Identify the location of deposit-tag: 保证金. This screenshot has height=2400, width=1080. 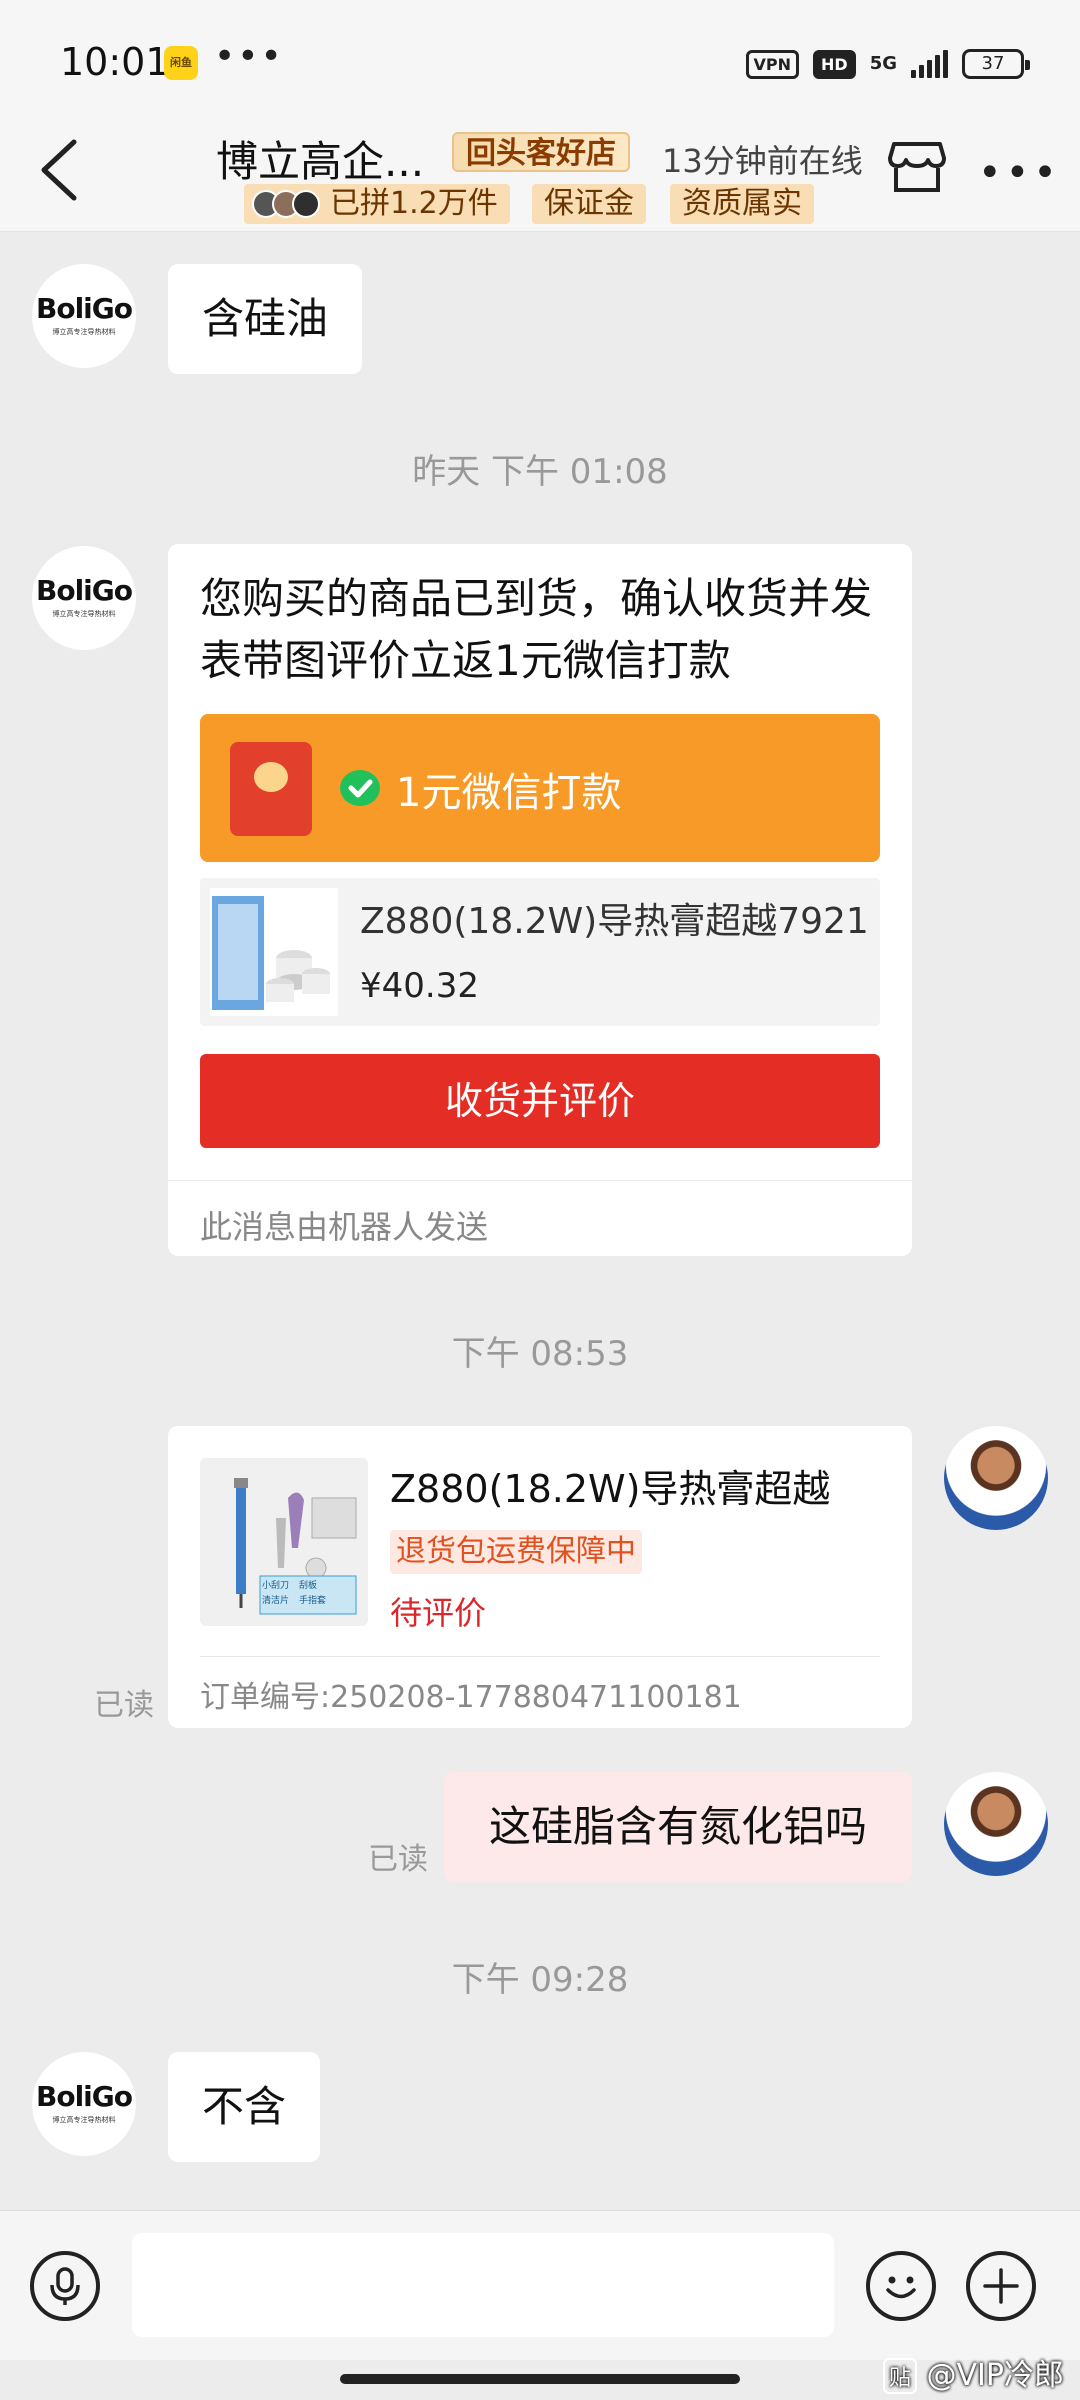
(589, 204).